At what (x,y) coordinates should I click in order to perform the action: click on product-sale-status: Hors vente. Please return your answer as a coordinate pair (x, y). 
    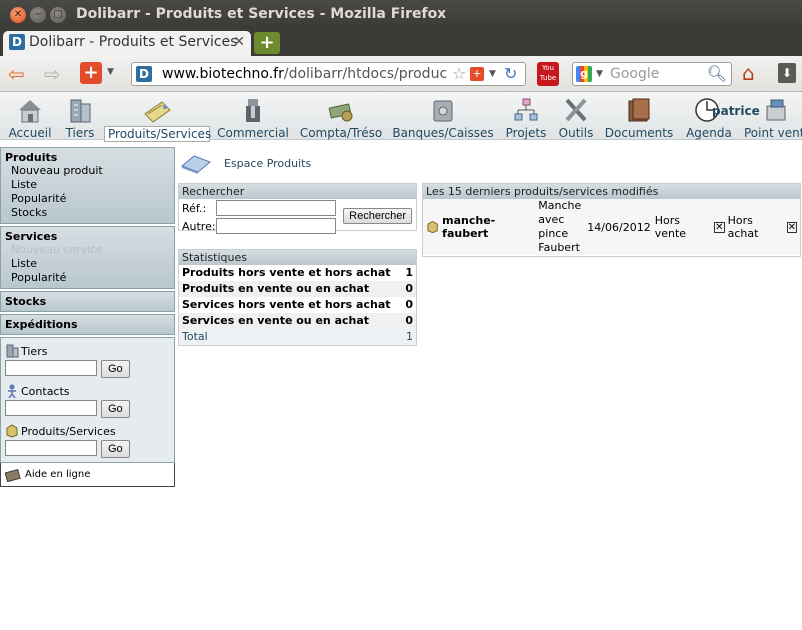
    Looking at the image, I should click on (670, 227).